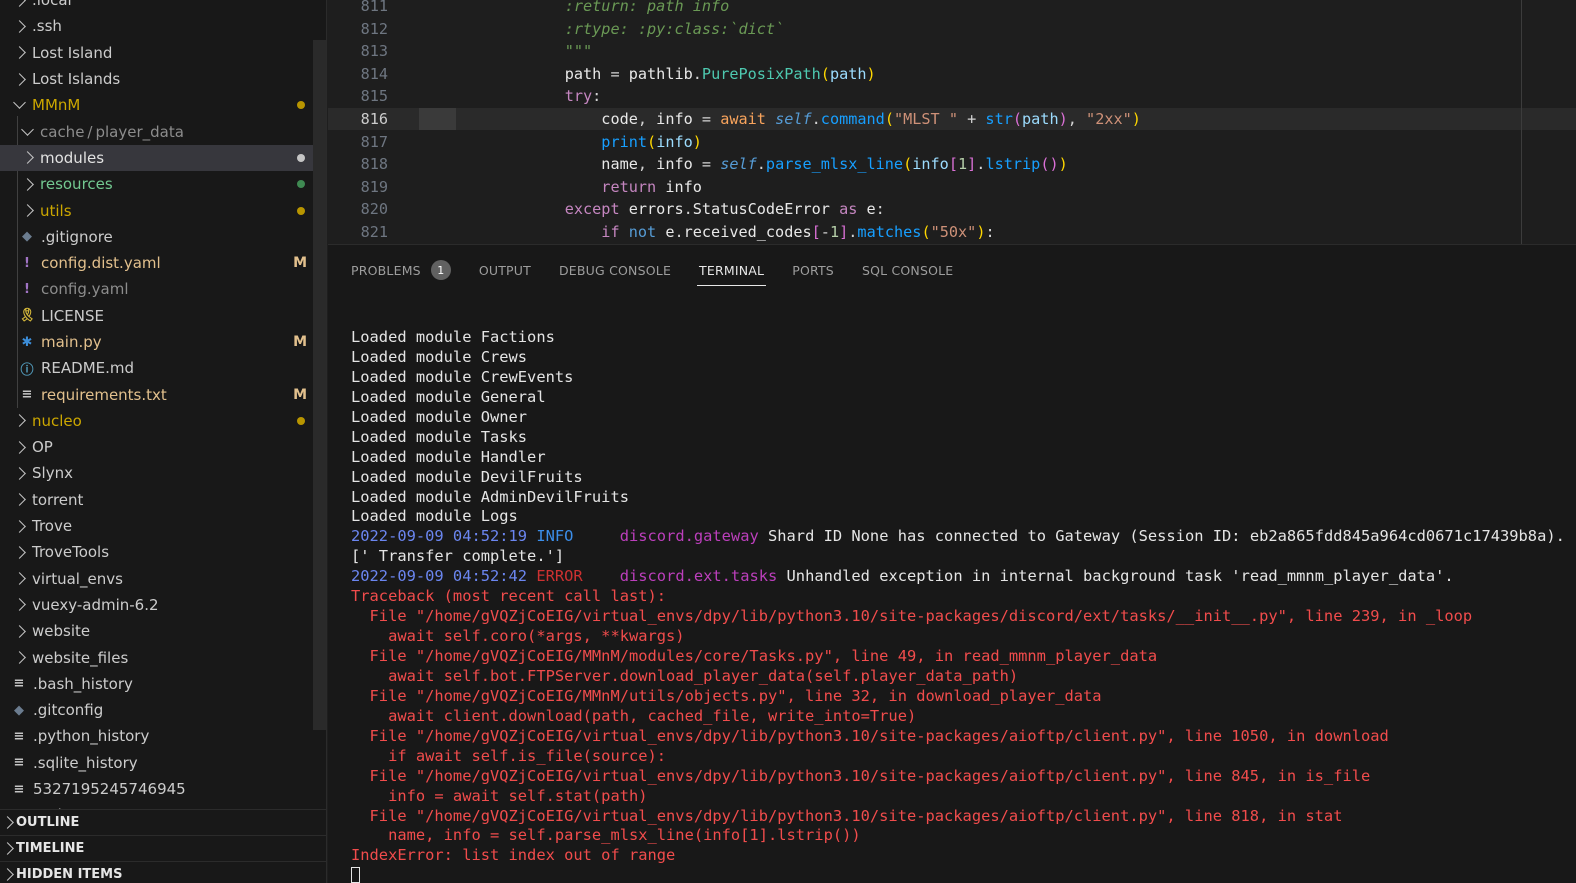 This screenshot has width=1576, height=883. I want to click on file-item-main-py: ✱ main.py M, so click(163, 342).